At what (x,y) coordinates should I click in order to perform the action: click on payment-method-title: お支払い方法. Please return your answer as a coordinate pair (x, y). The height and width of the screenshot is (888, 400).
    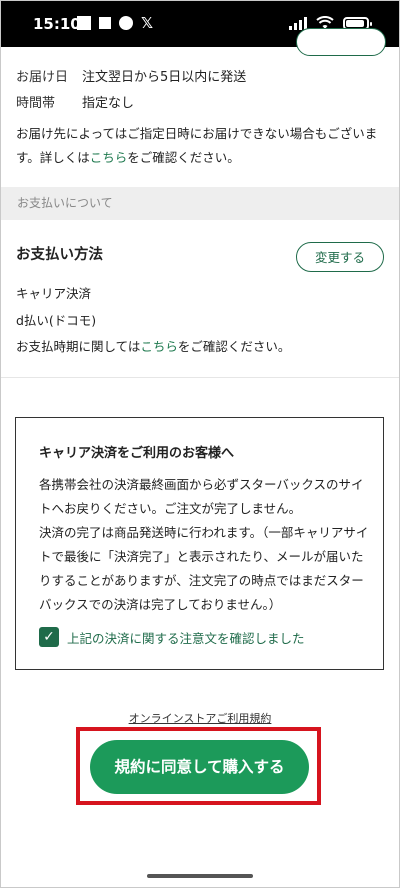
    Looking at the image, I should click on (59, 255).